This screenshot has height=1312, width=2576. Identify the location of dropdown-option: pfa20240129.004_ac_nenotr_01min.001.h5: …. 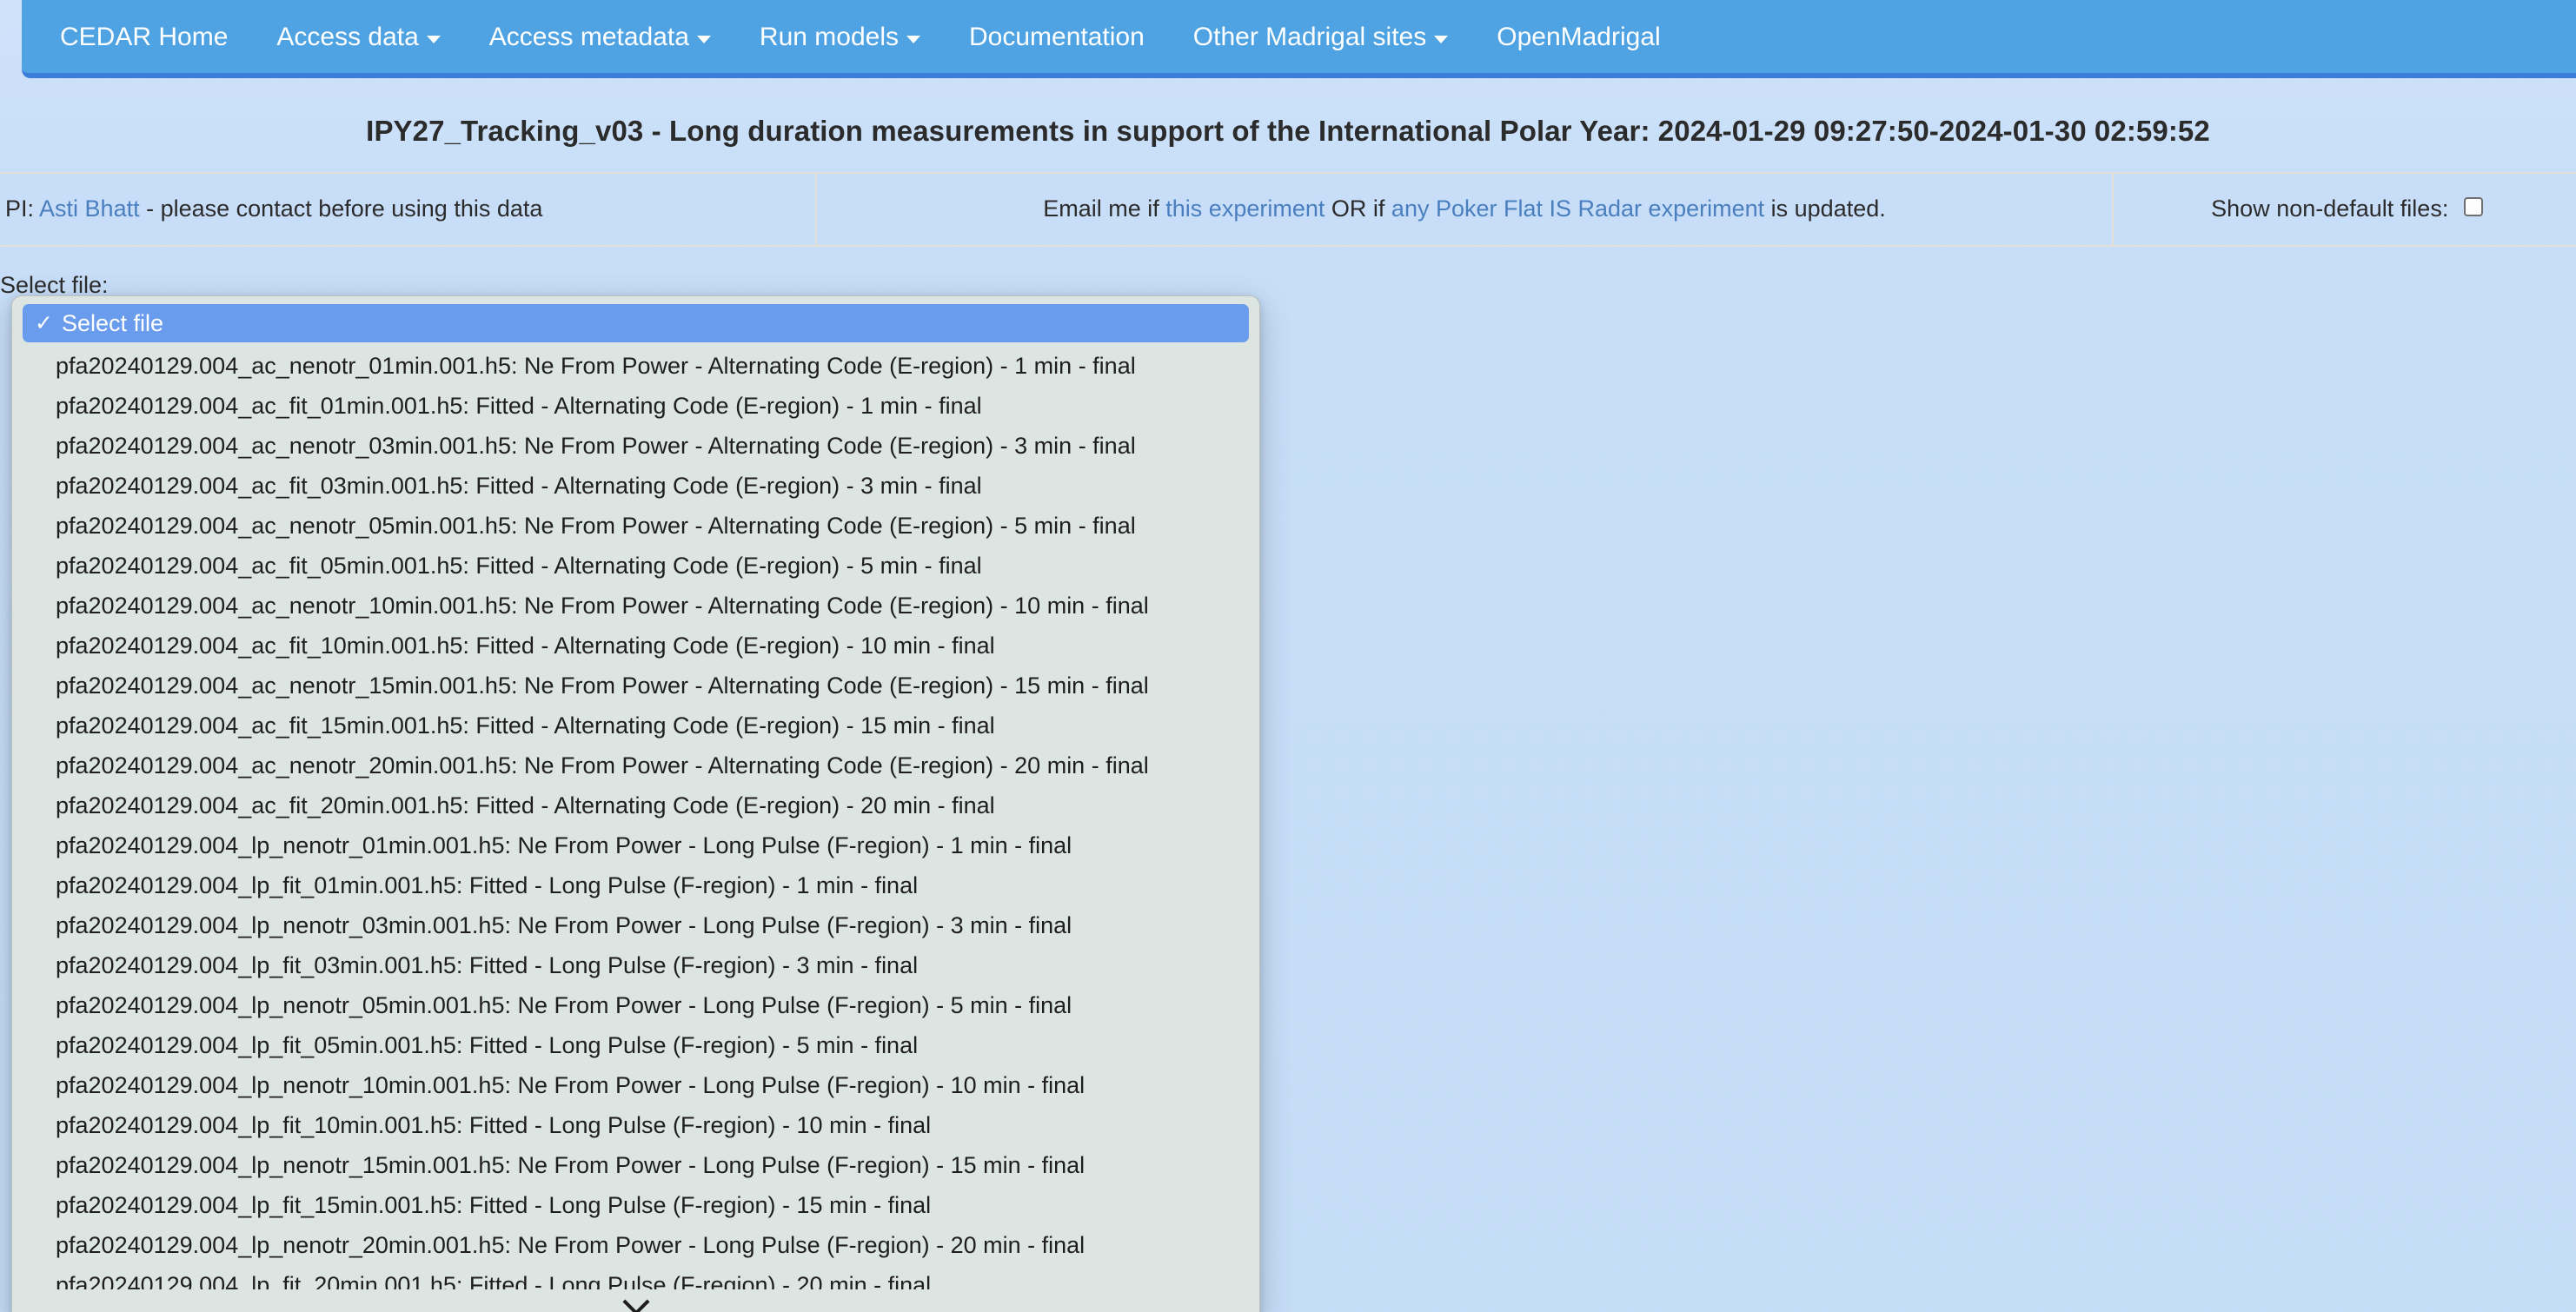
(635, 366).